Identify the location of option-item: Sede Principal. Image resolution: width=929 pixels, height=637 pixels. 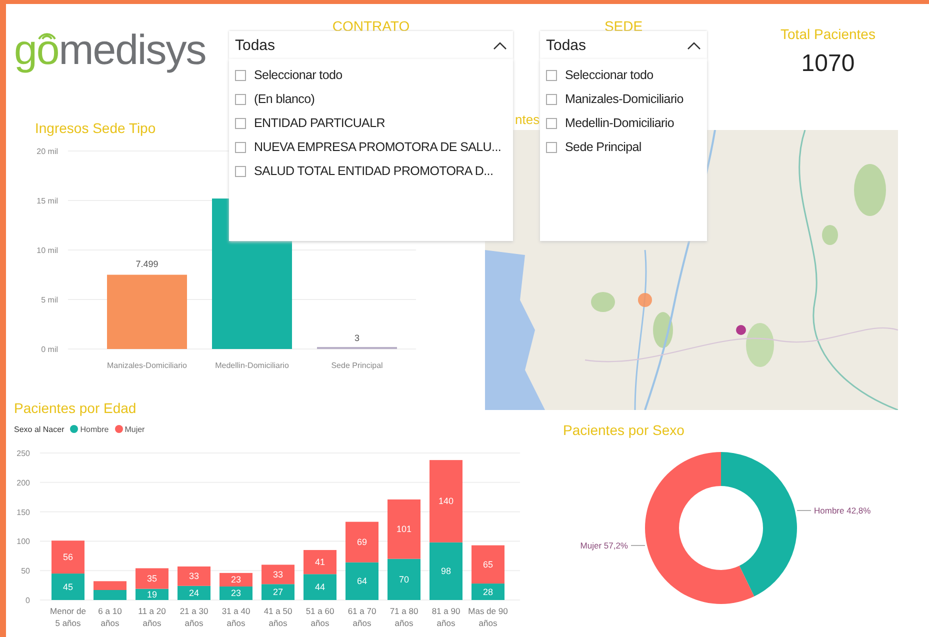
(623, 147).